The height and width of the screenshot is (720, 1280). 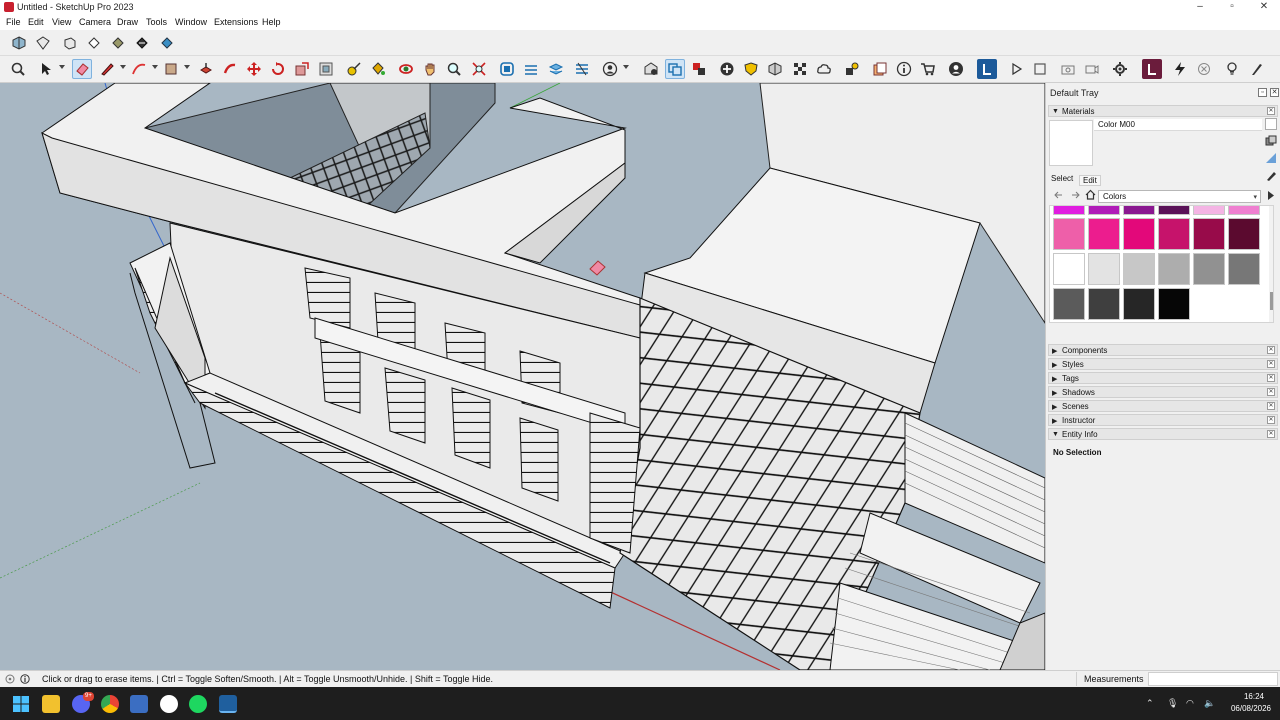 What do you see at coordinates (187, 67) in the screenshot?
I see `rectangle-dropdown-icon` at bounding box center [187, 67].